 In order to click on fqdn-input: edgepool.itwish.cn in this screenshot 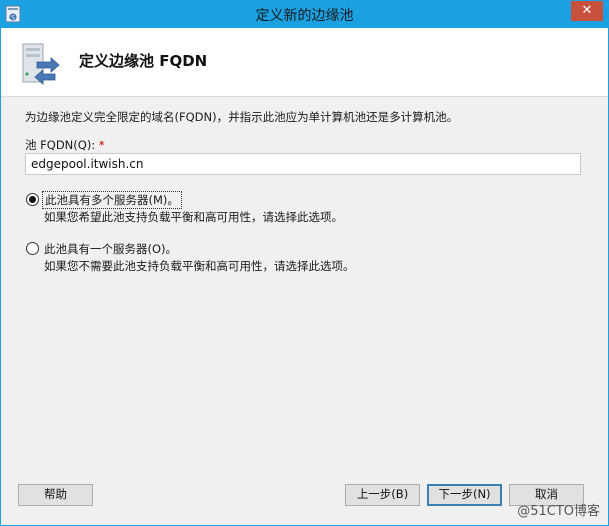, I will do `click(303, 164)`.